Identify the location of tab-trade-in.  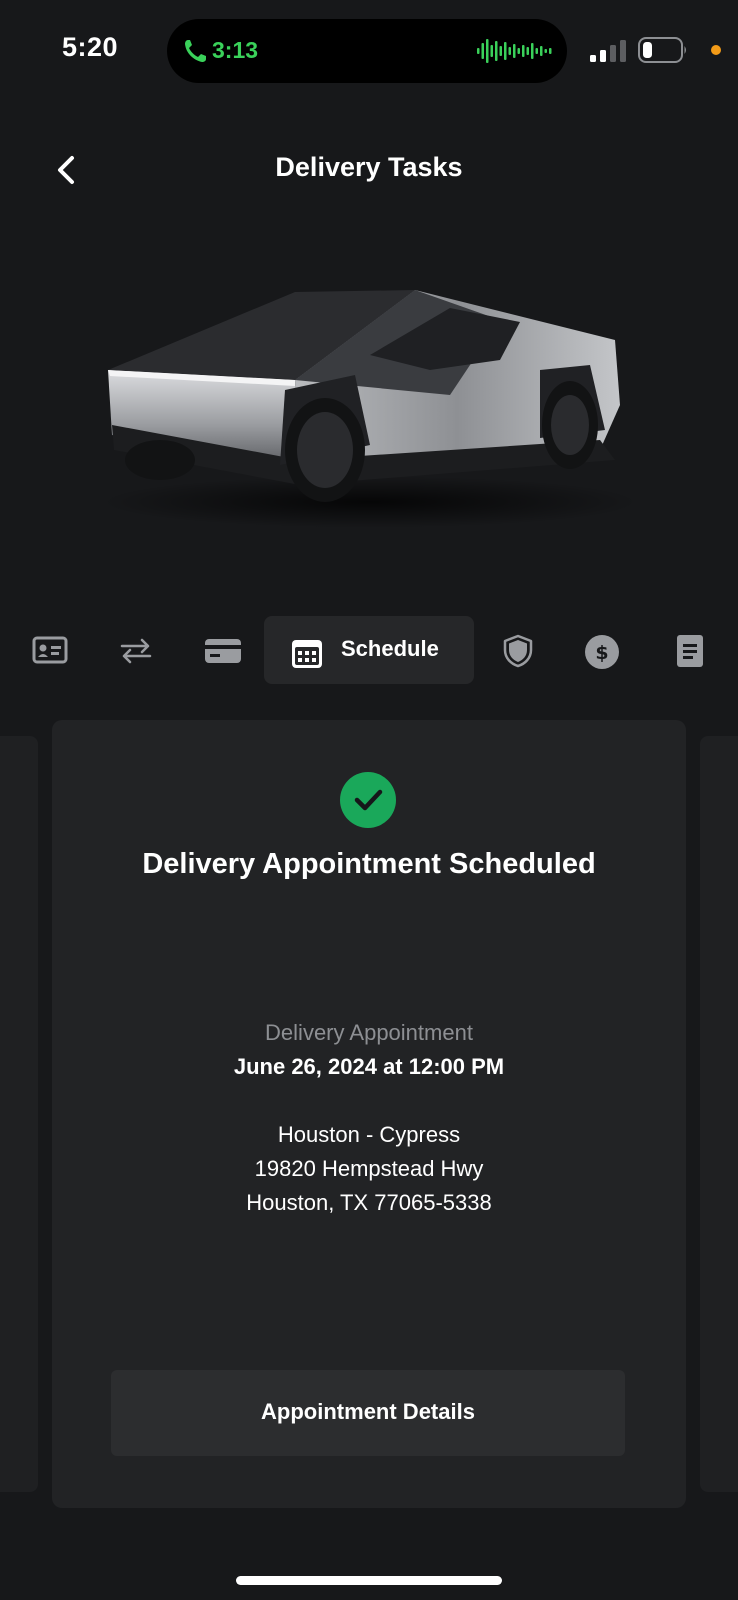
(136, 650).